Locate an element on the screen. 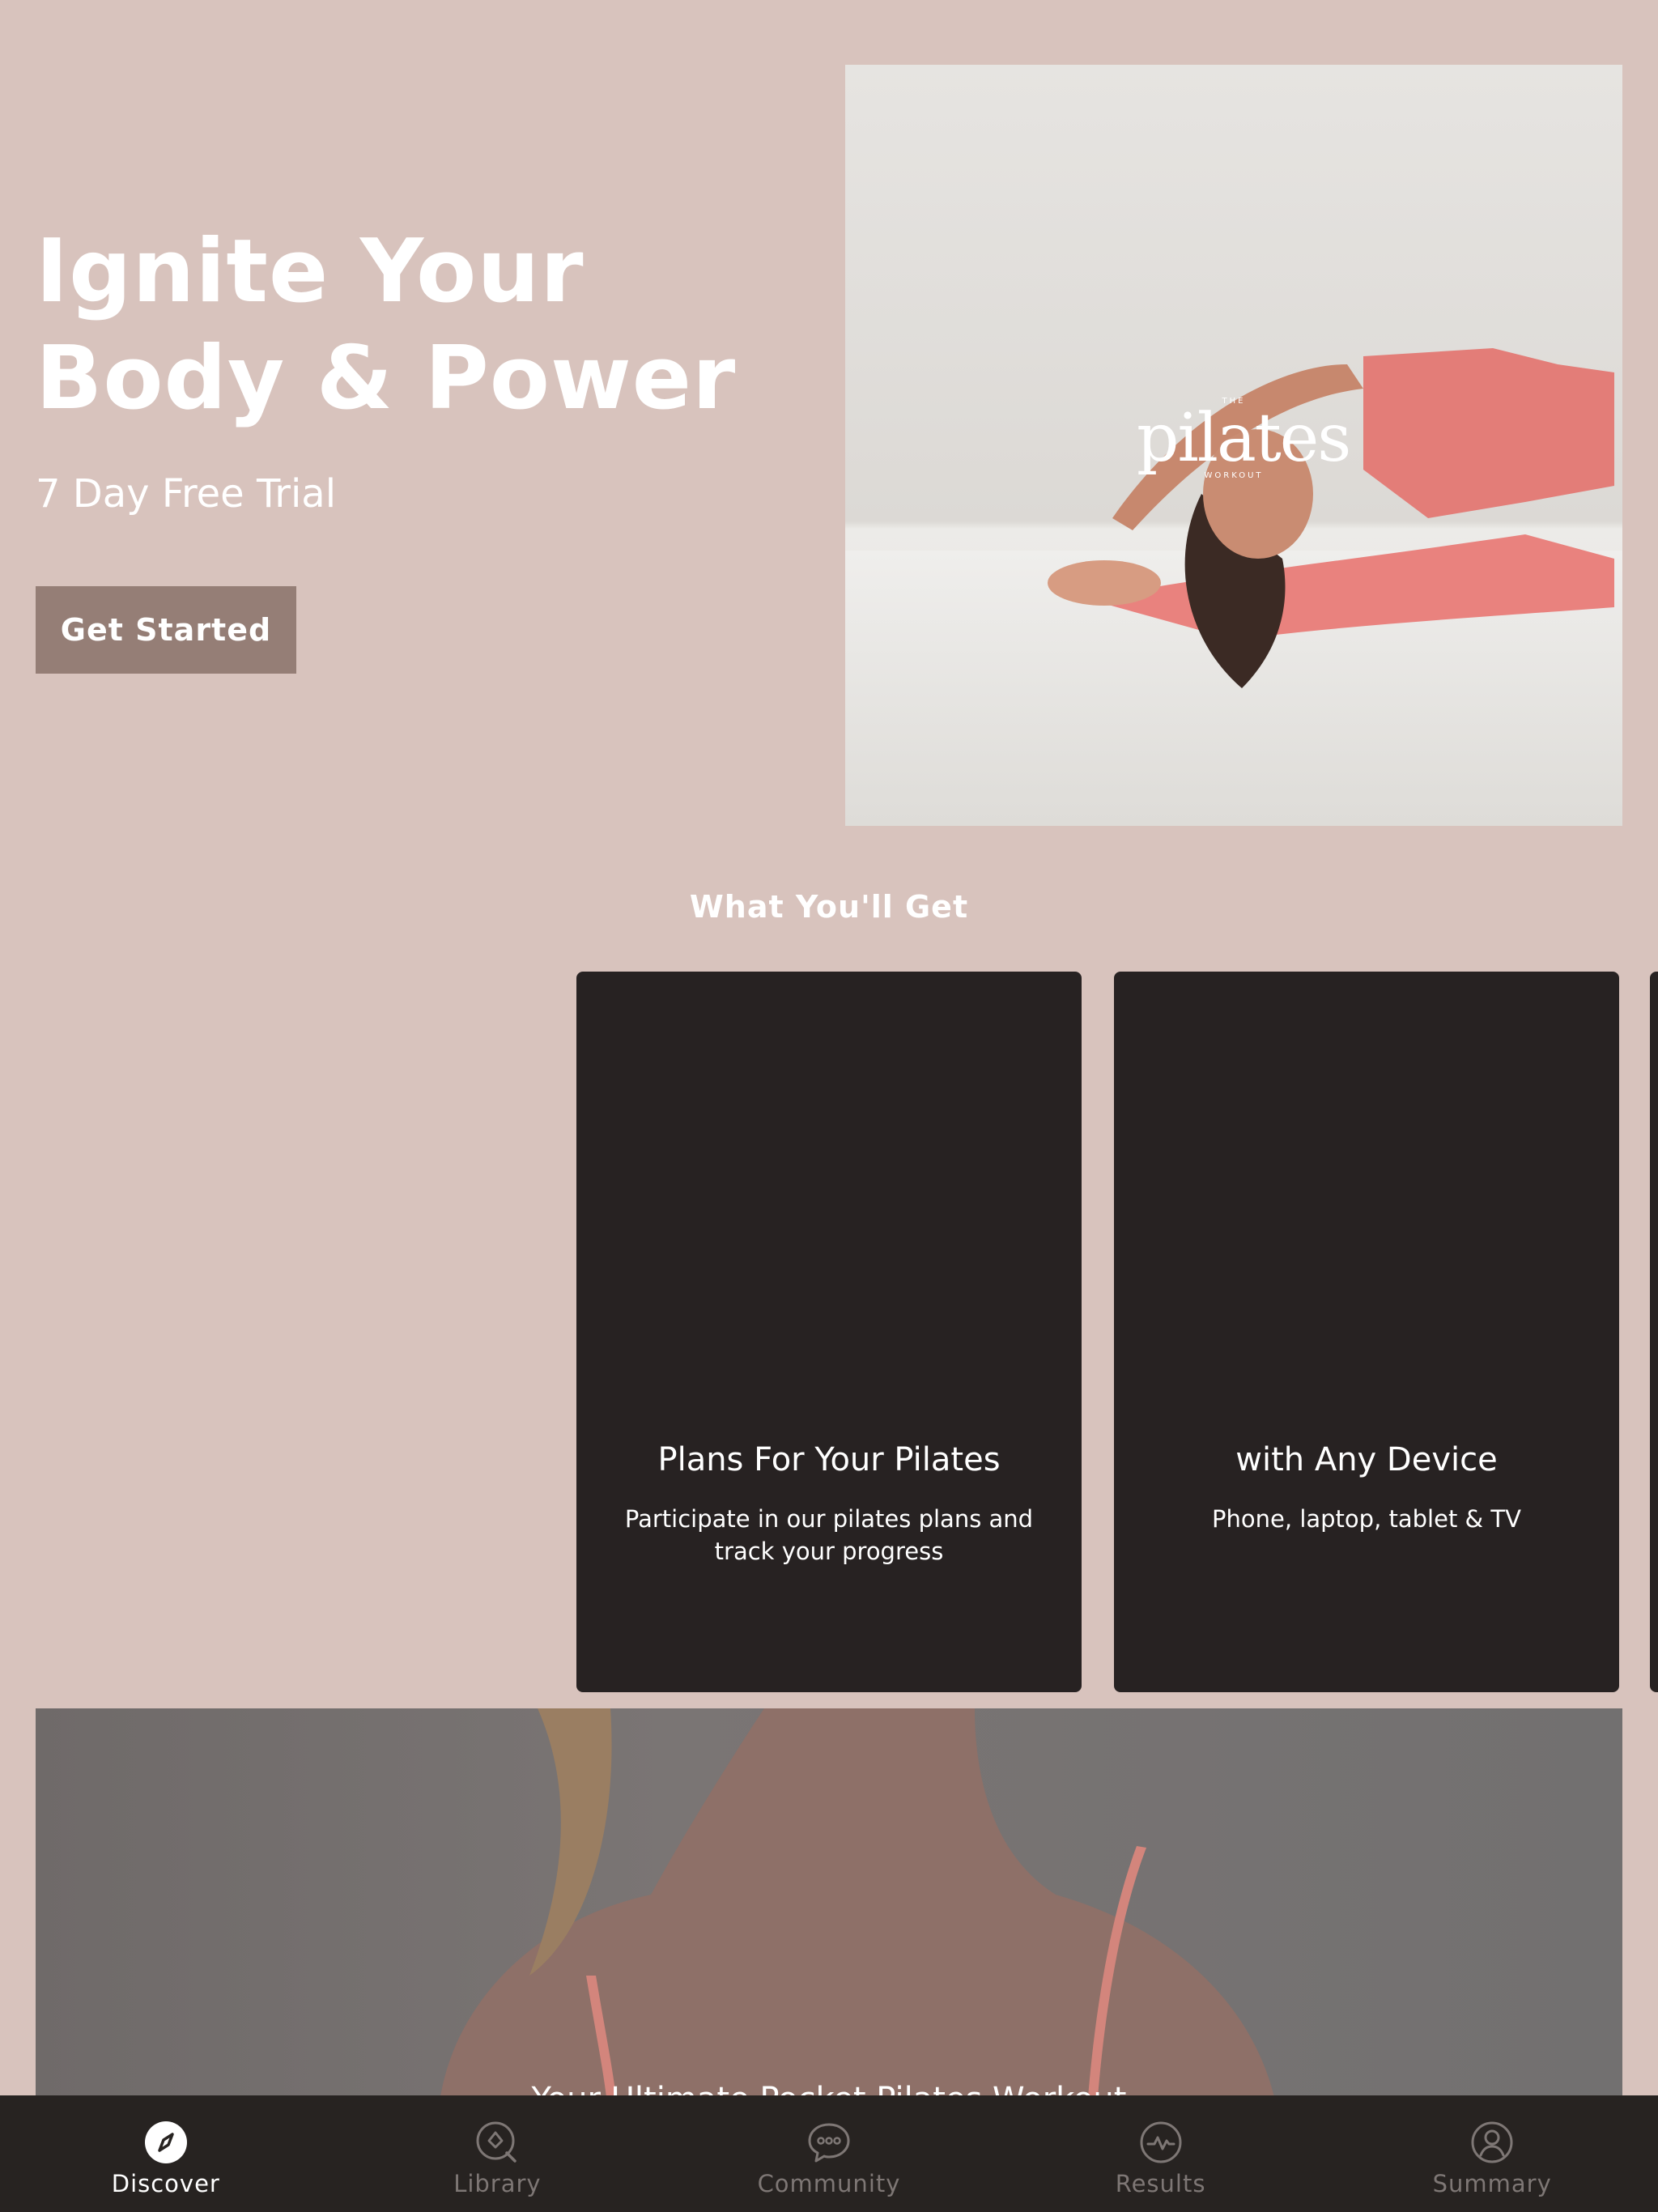  tab-community: Community is located at coordinates (829, 2153).